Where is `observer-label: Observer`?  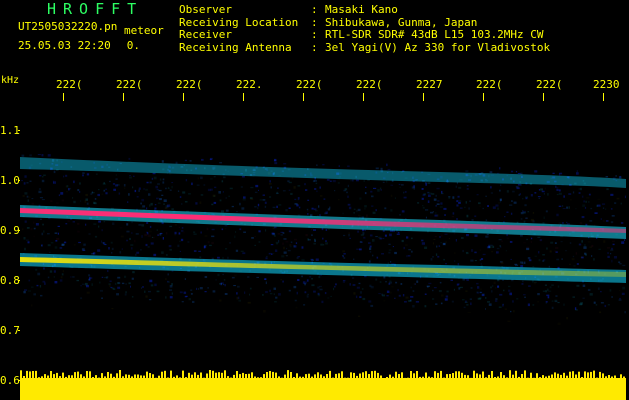
observer-label: Observer is located at coordinates (205, 9).